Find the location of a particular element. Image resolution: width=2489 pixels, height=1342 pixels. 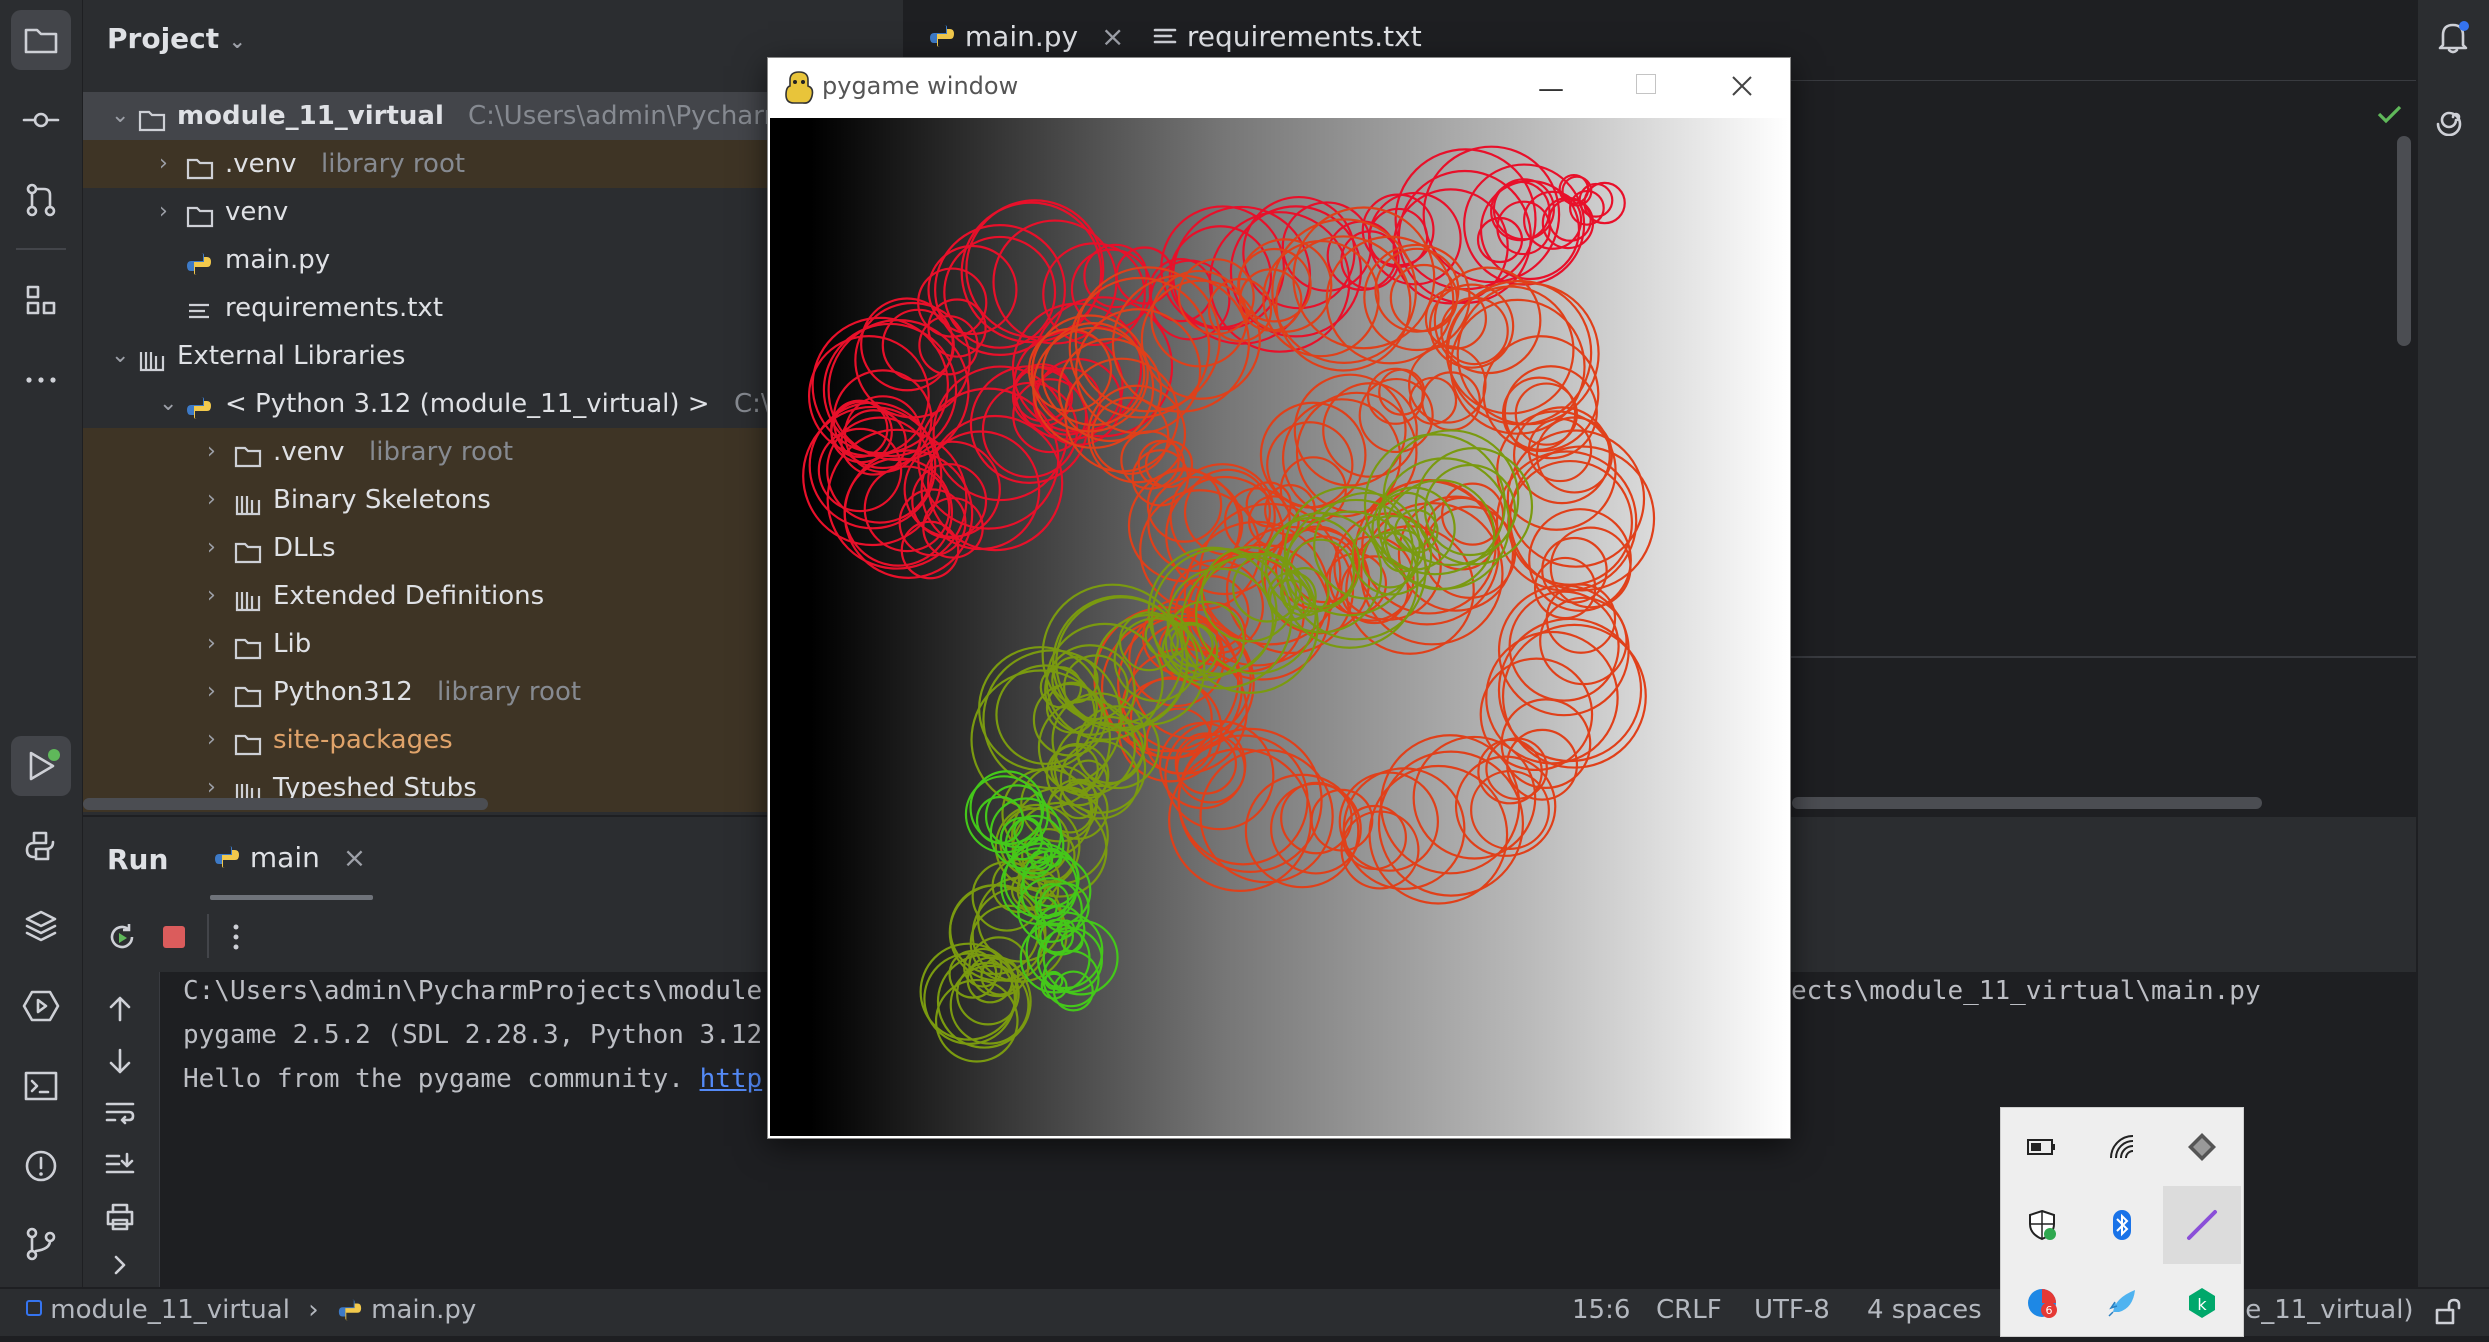

tab-close-icon: × is located at coordinates (1112, 36).